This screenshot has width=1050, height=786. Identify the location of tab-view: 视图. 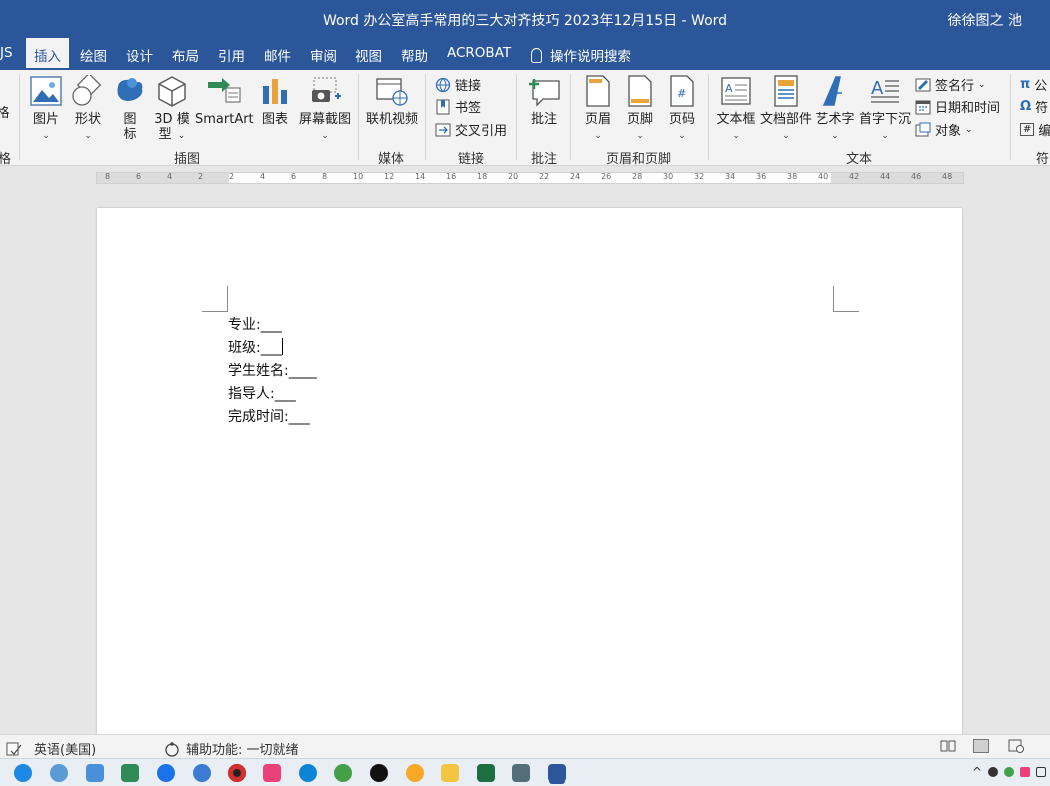
(368, 55).